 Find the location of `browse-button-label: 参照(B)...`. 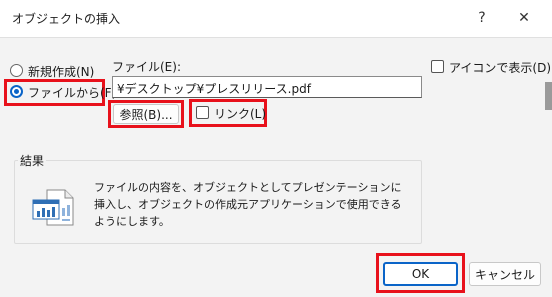

browse-button-label: 参照(B)... is located at coordinates (146, 114).